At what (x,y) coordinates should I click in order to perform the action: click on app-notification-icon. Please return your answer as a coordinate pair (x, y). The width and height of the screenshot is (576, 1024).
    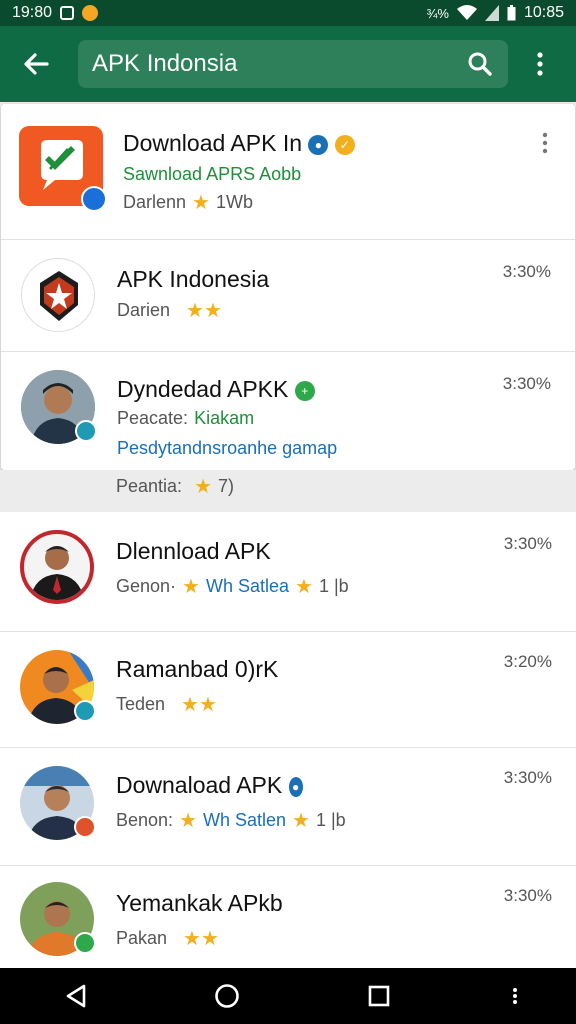
    Looking at the image, I should click on (90, 13).